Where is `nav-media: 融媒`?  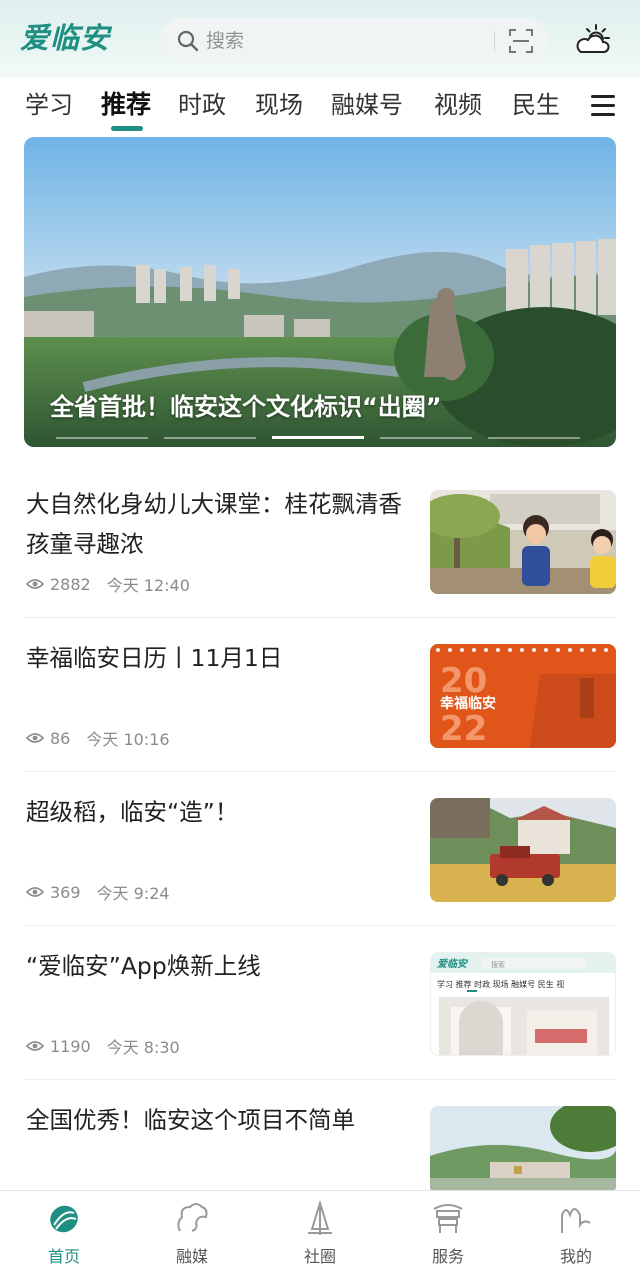 nav-media: 融媒 is located at coordinates (192, 1231).